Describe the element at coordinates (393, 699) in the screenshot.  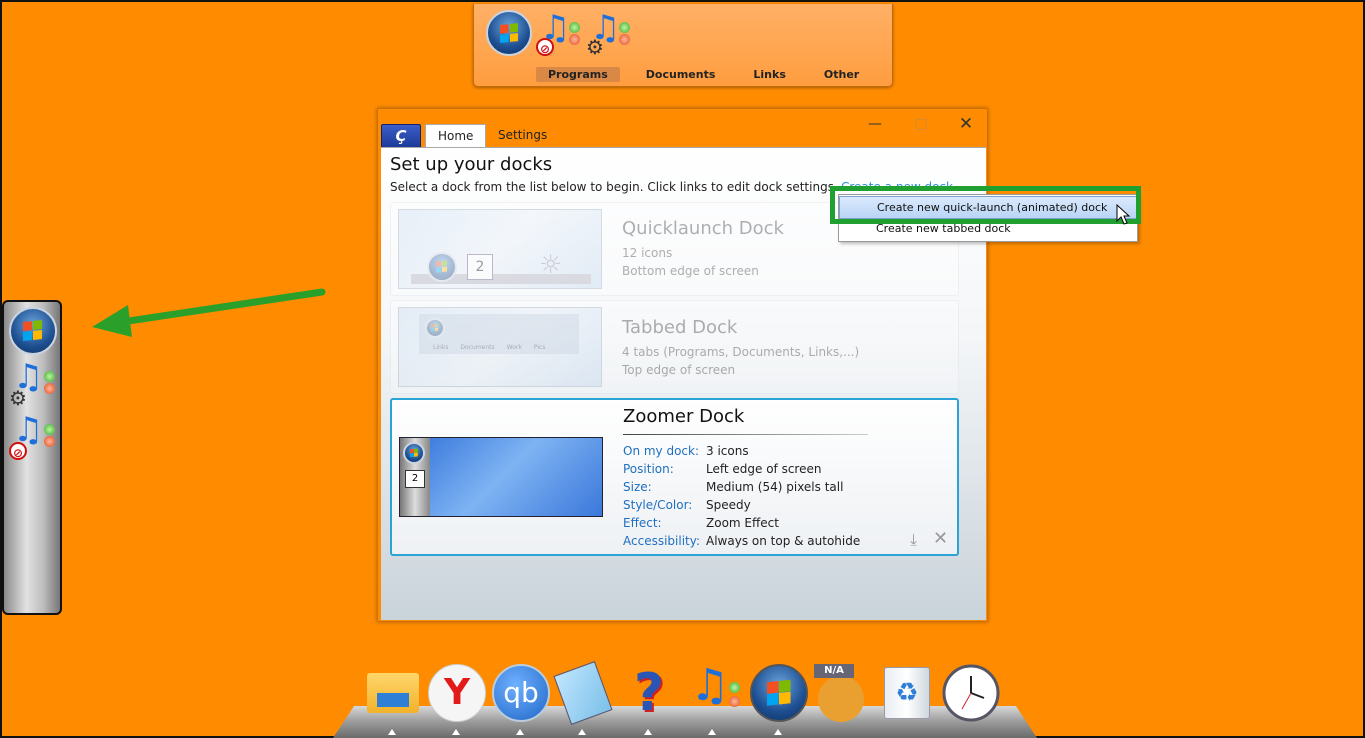
I see `folder-icon` at that location.